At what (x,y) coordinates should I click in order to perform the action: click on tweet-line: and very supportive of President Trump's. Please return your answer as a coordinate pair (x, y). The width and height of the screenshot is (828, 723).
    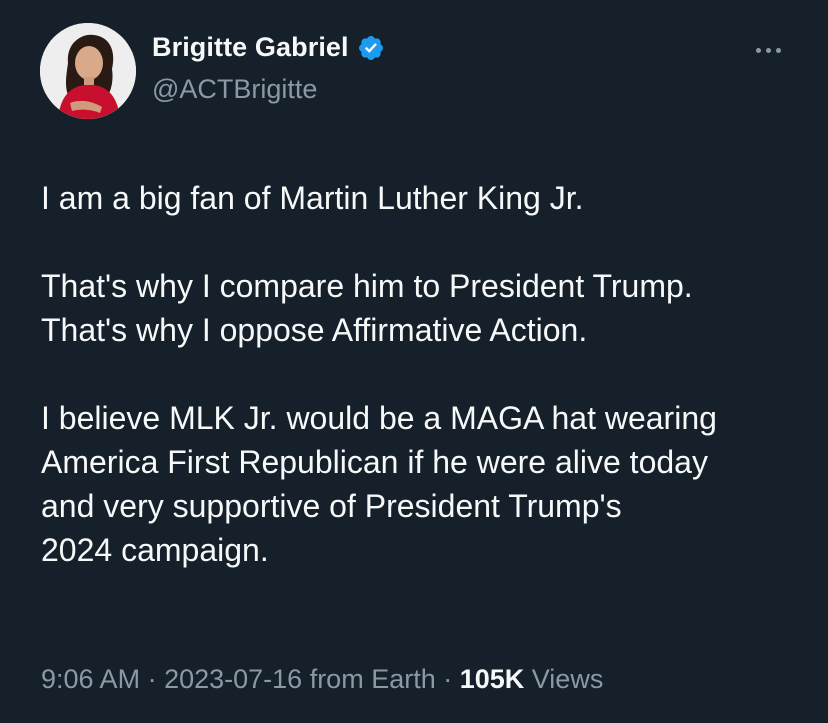
    Looking at the image, I should click on (331, 506).